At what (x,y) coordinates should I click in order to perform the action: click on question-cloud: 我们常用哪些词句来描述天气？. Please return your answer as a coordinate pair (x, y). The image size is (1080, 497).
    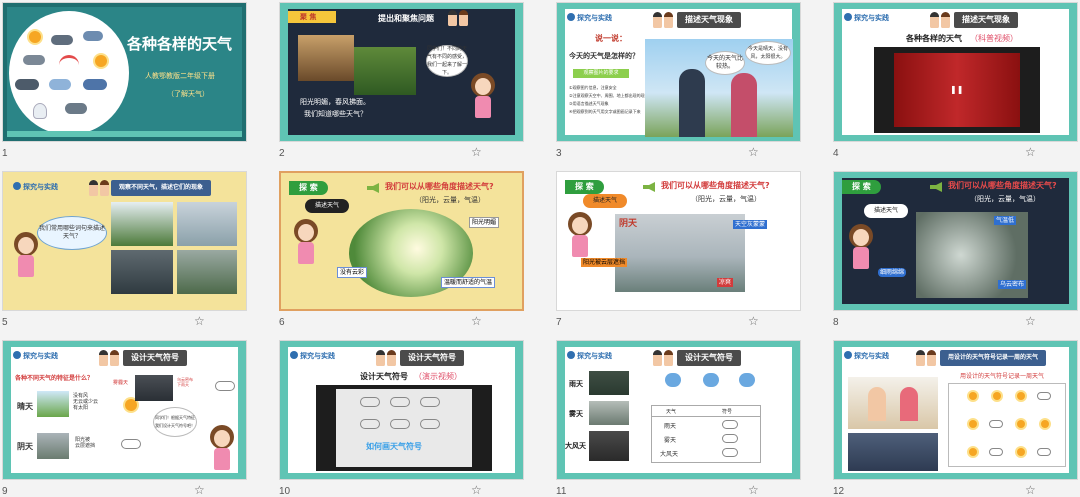
    Looking at the image, I should click on (72, 233).